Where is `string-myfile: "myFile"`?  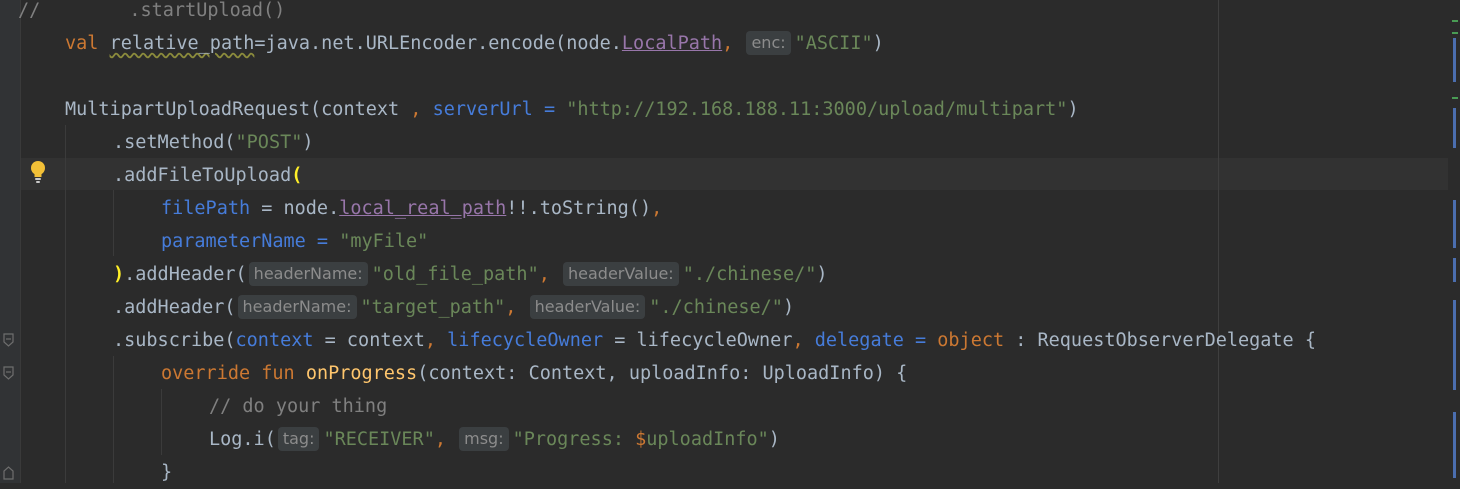
string-myfile: "myFile" is located at coordinates (384, 241).